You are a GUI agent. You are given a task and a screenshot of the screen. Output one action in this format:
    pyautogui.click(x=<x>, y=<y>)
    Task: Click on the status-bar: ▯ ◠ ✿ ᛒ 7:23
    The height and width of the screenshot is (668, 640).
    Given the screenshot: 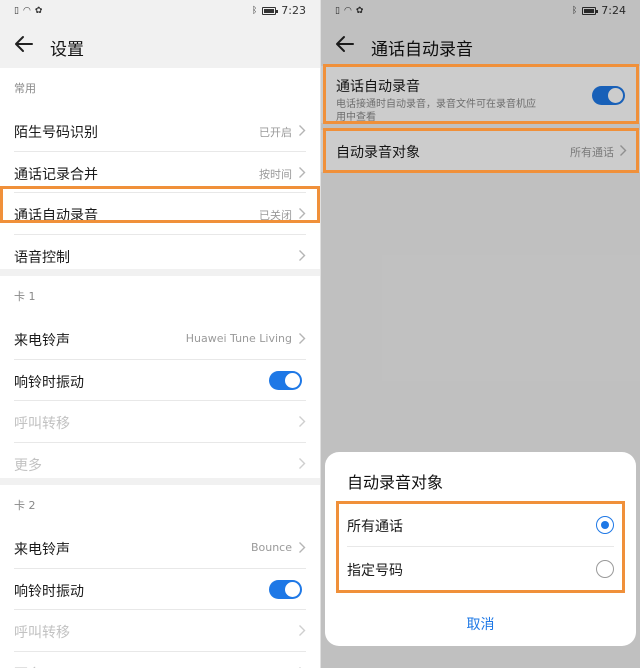 What is the action you would take?
    pyautogui.click(x=160, y=12)
    